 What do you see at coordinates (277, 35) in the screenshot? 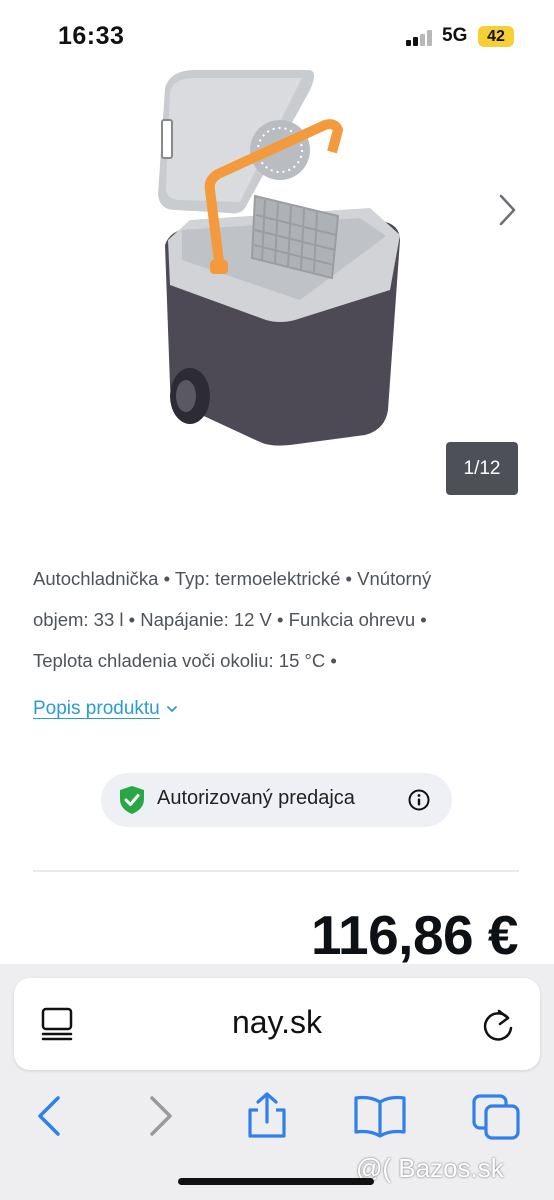
I see `status-bar: 16:33 5G 42` at bounding box center [277, 35].